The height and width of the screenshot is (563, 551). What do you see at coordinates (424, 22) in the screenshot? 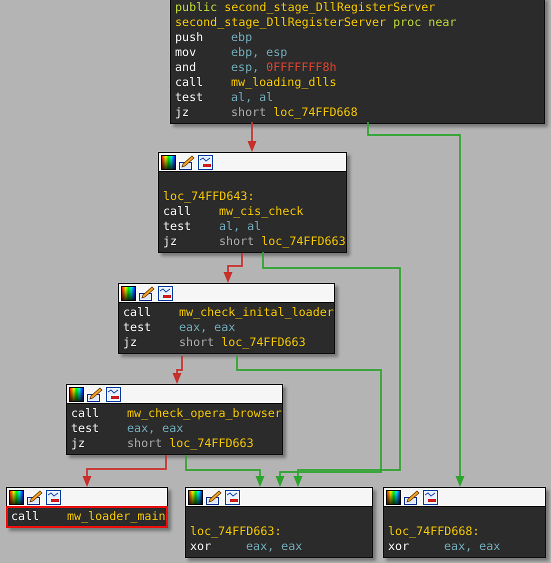
I see `directive-keyword: proc near` at bounding box center [424, 22].